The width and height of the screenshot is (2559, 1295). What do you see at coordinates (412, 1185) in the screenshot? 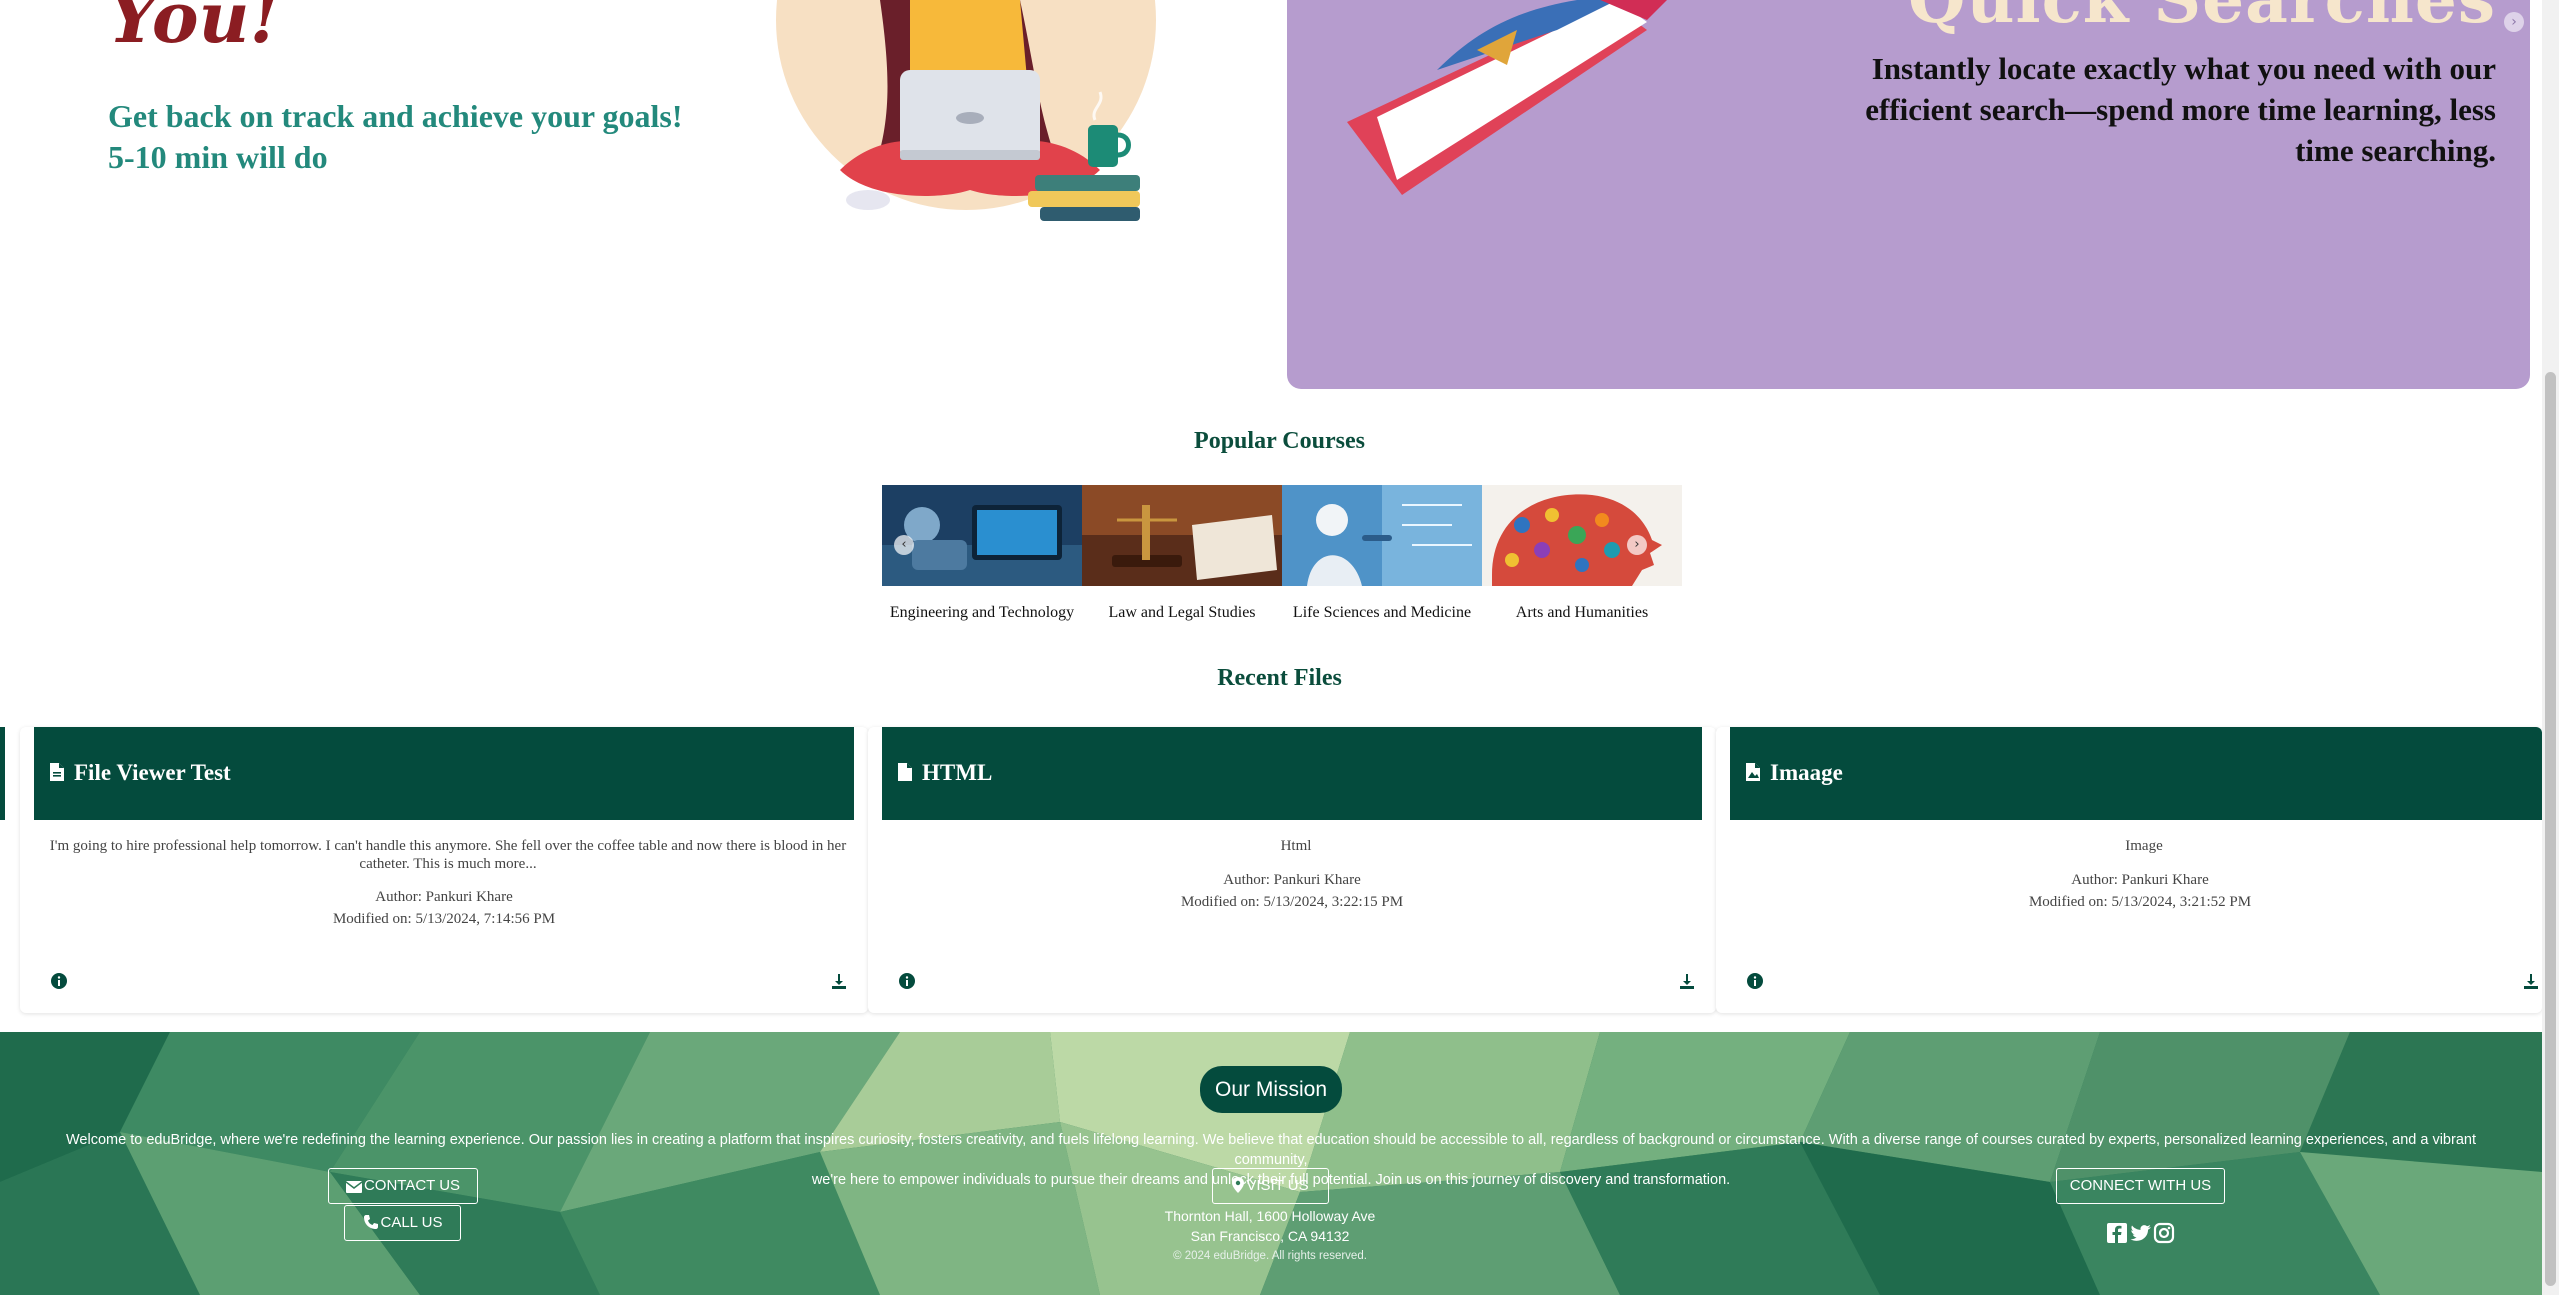
I see `contact-us-label: CONTACT US` at bounding box center [412, 1185].